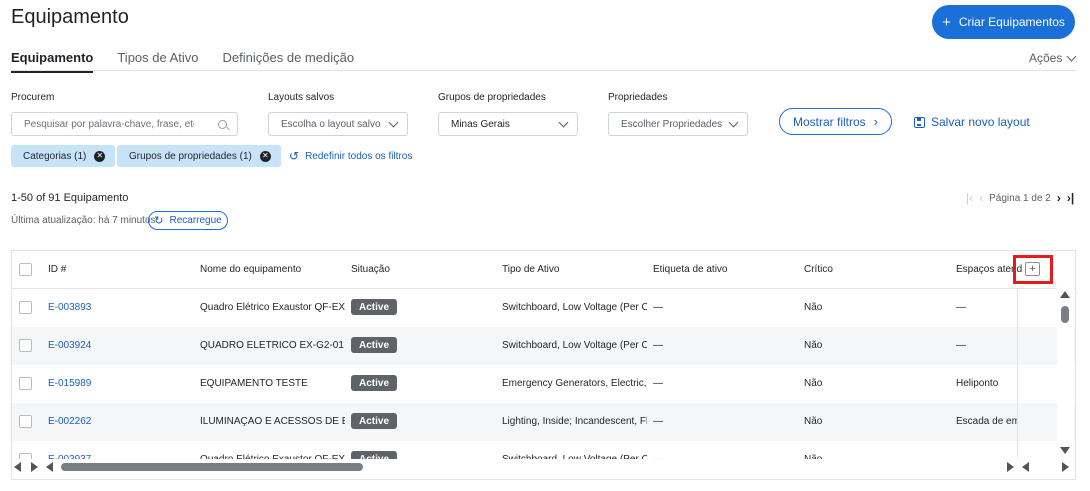 The image size is (1090, 491). I want to click on search-input, so click(109, 124).